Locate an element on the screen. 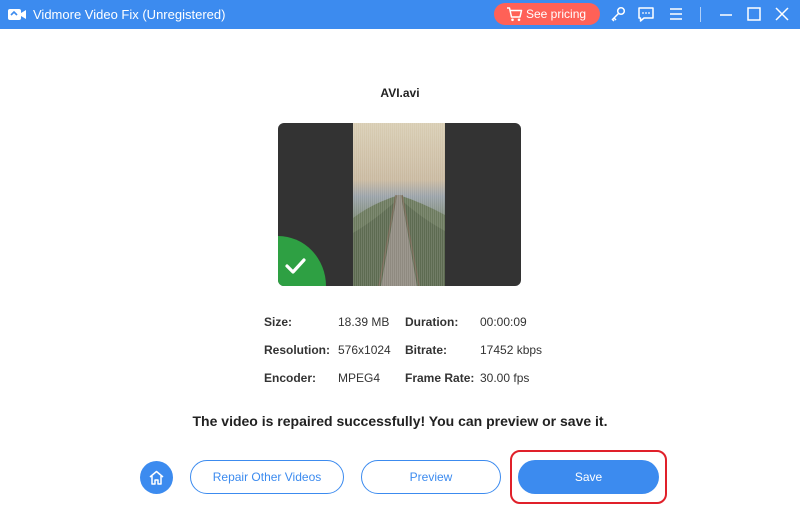  key-icon is located at coordinates (618, 14).